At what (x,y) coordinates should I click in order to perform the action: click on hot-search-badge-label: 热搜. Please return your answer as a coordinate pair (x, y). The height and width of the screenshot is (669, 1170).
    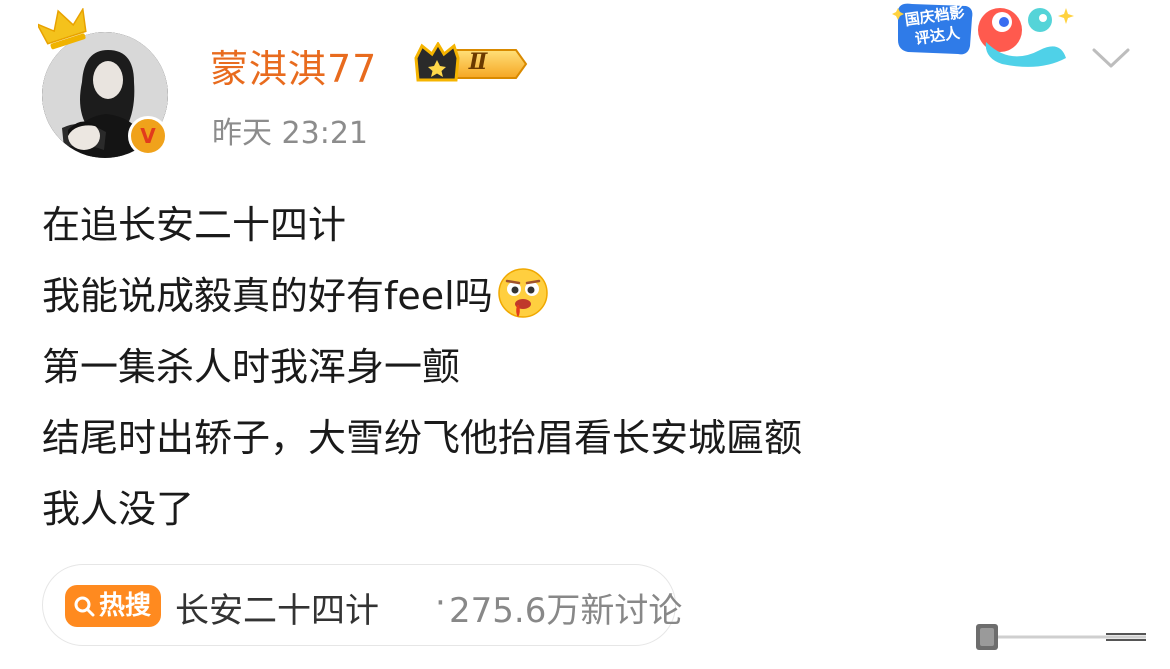
    Looking at the image, I should click on (125, 606).